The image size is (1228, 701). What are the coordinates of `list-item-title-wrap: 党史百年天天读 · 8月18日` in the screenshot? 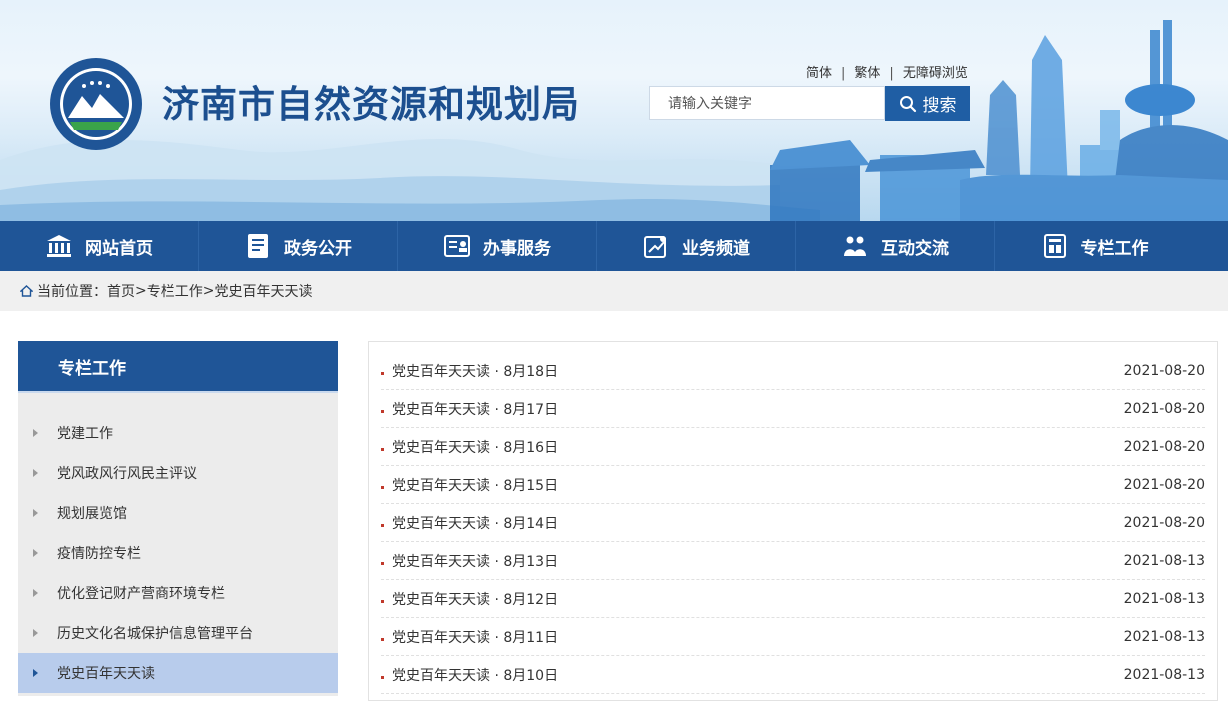 It's located at (469, 371).